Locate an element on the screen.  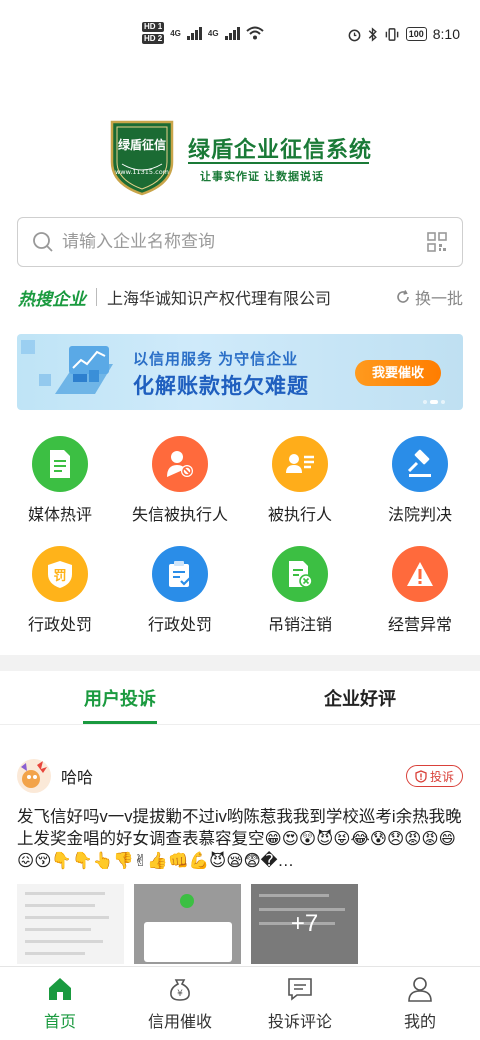
grid-item-abnormal-operations: 经营异常 is located at coordinates (420, 601).